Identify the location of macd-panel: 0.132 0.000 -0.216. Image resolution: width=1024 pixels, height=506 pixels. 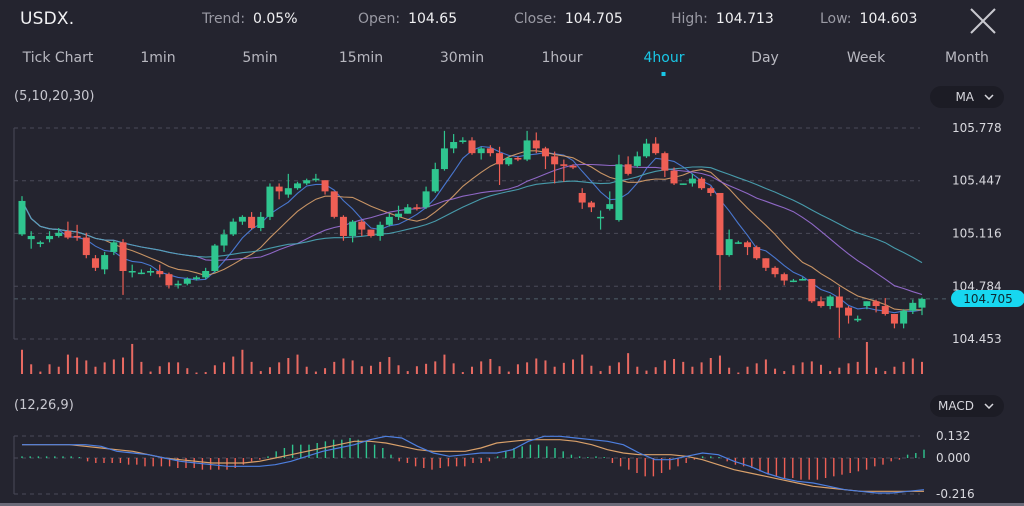
(494, 465).